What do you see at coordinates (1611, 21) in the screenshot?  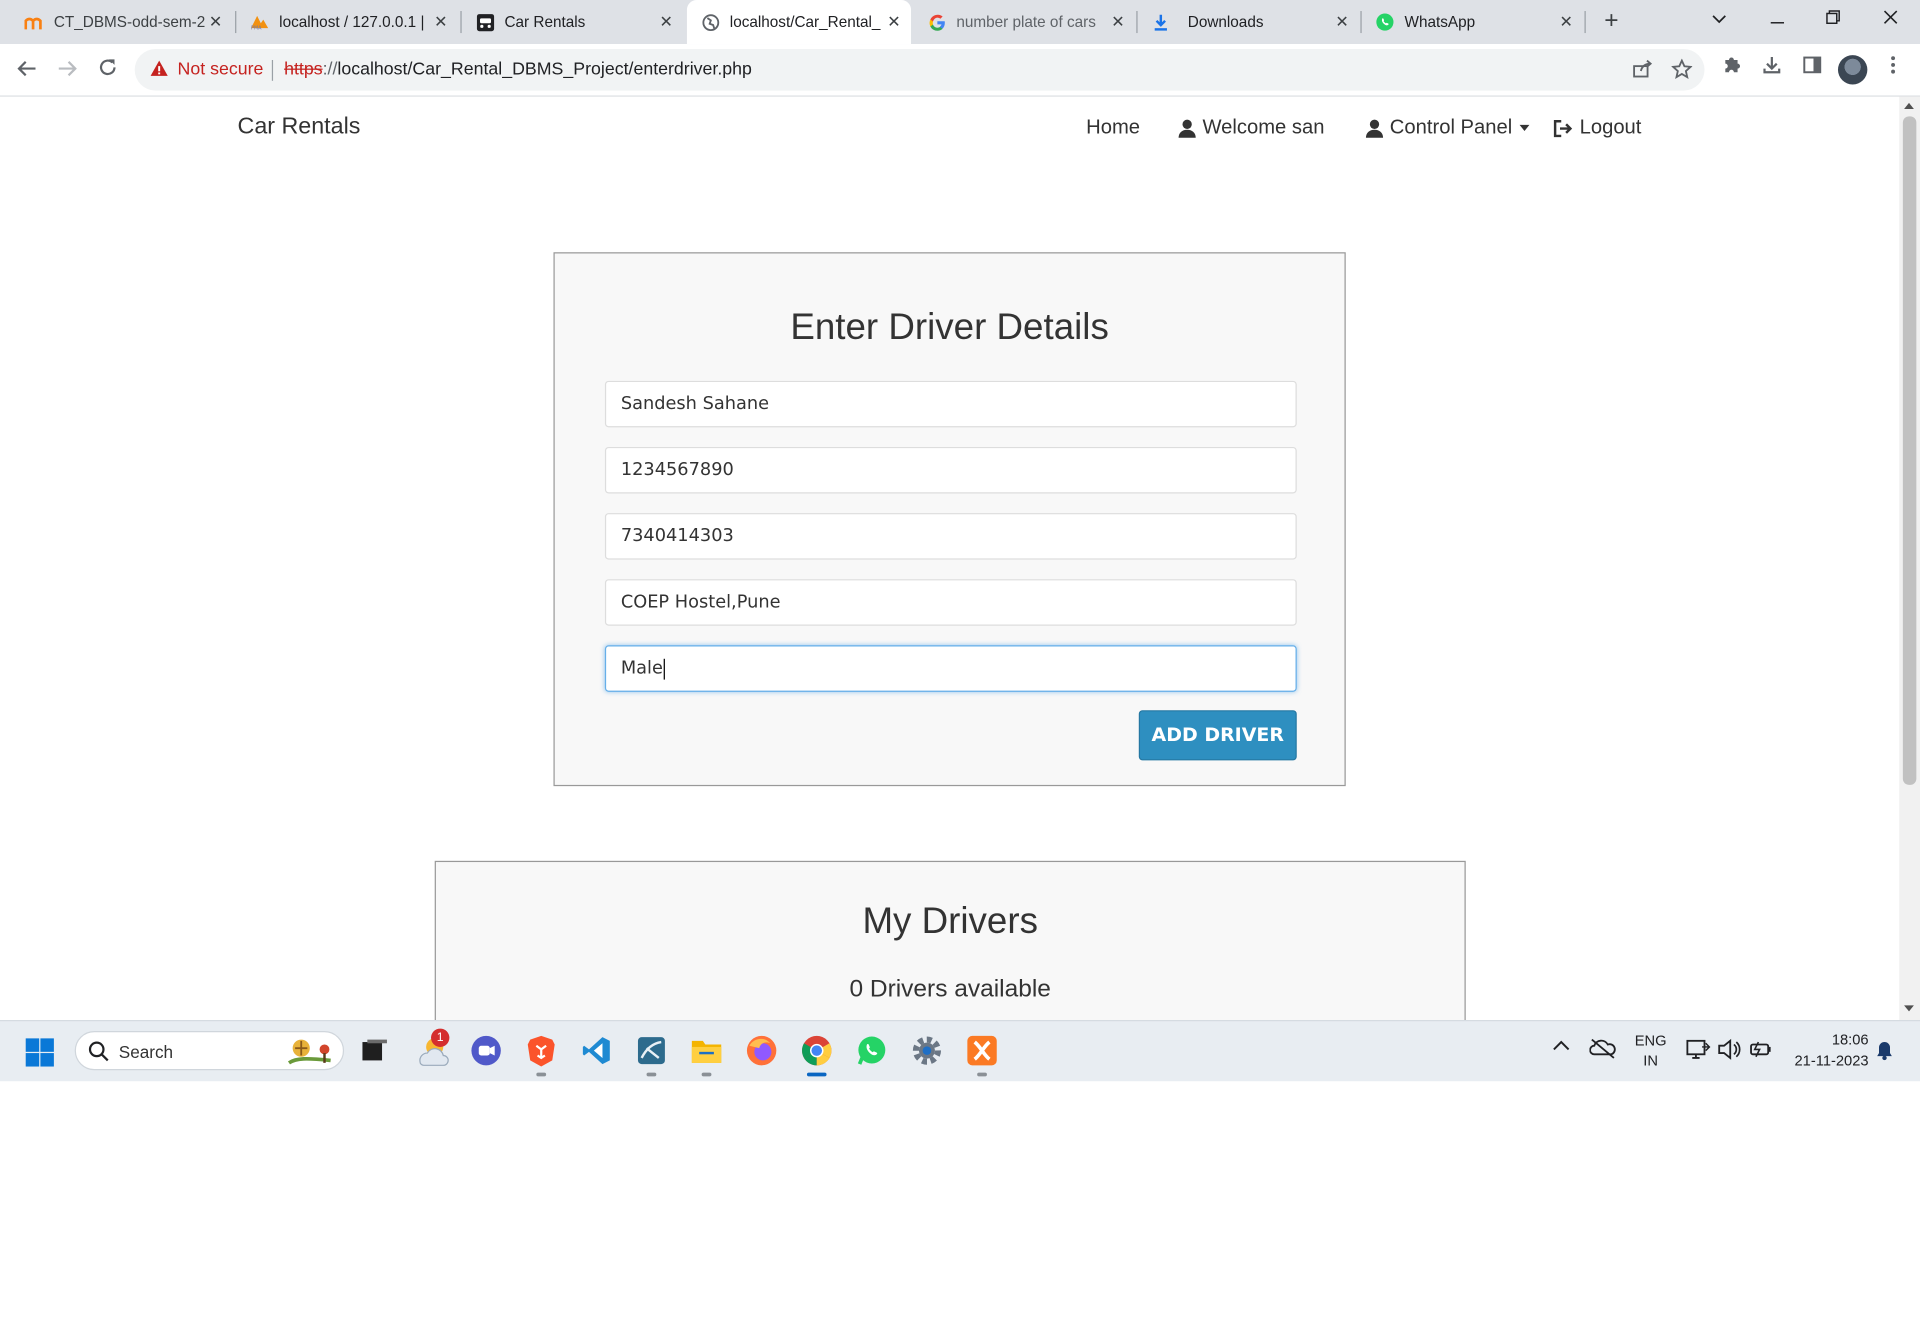 I see `new-tab-button: +` at bounding box center [1611, 21].